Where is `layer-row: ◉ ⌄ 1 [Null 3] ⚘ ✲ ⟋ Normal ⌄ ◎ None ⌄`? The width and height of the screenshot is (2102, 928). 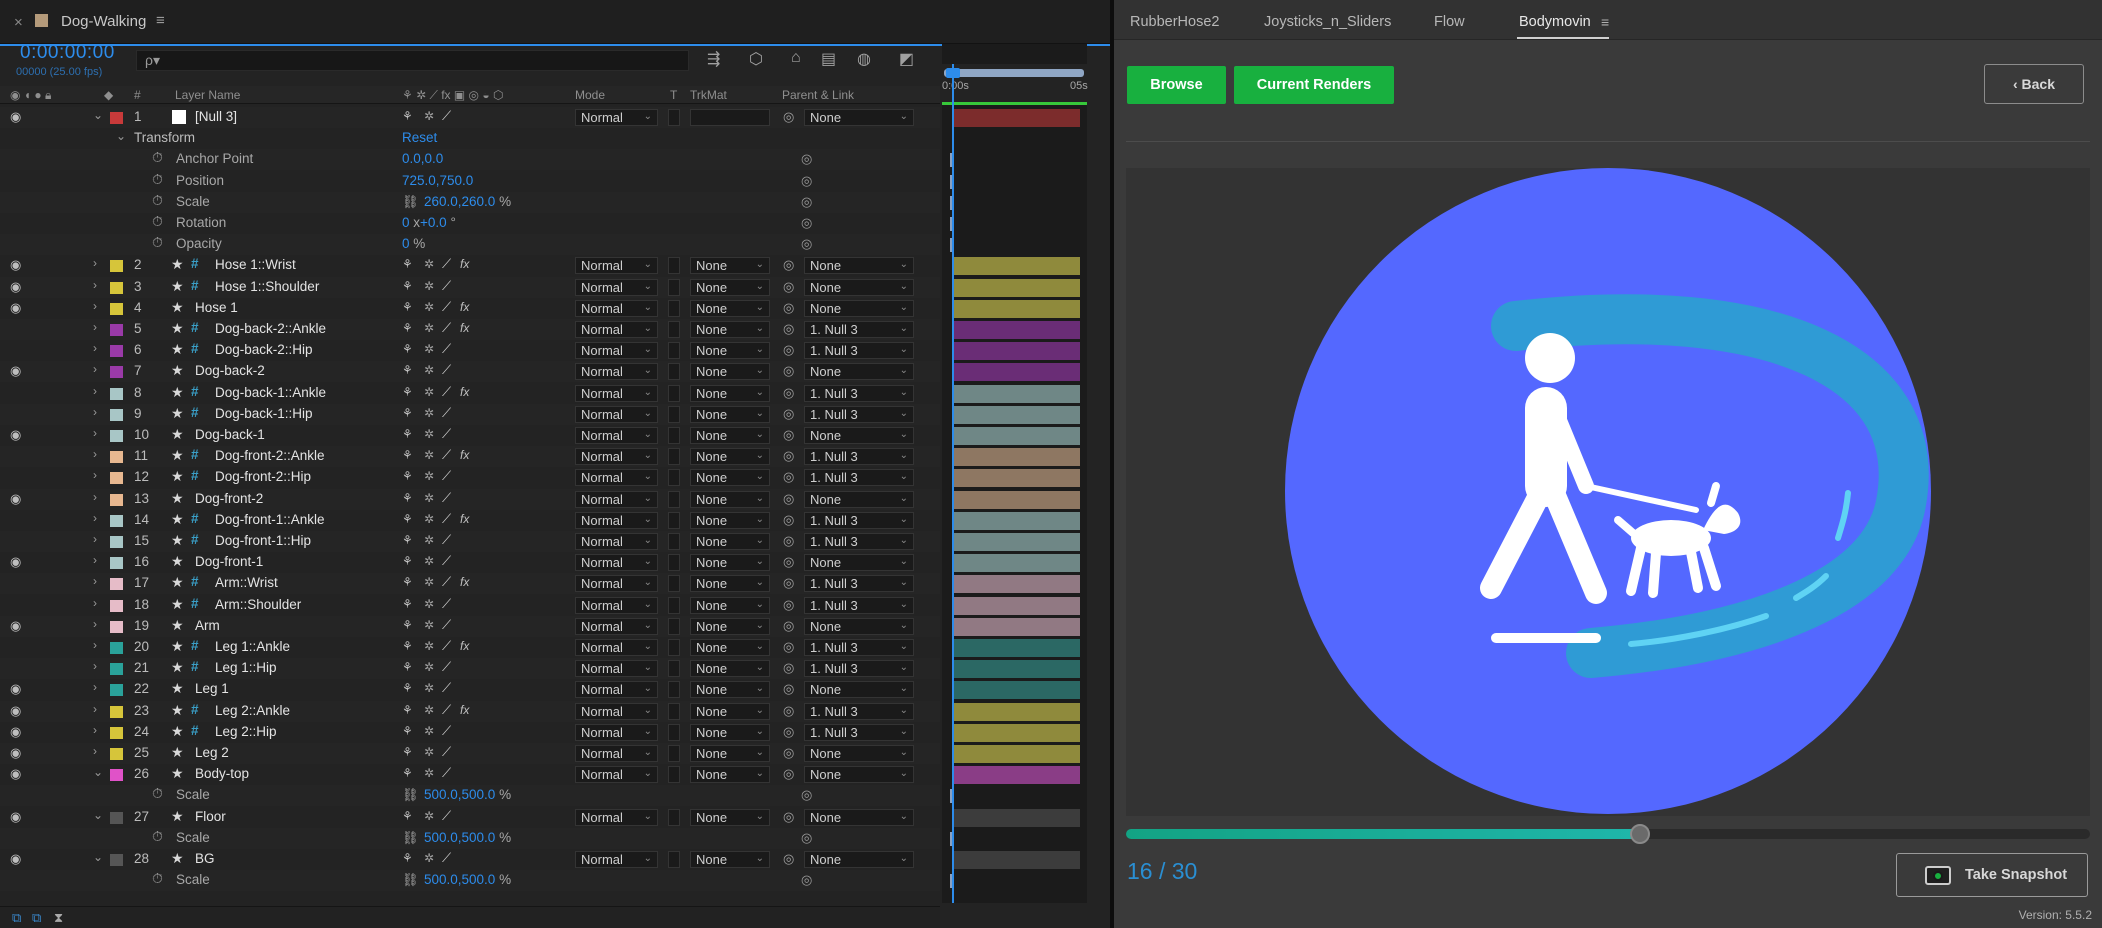 layer-row: ◉ ⌄ 1 [Null 3] ⚘ ✲ ⟋ Normal ⌄ ◎ None ⌄ is located at coordinates (470, 117).